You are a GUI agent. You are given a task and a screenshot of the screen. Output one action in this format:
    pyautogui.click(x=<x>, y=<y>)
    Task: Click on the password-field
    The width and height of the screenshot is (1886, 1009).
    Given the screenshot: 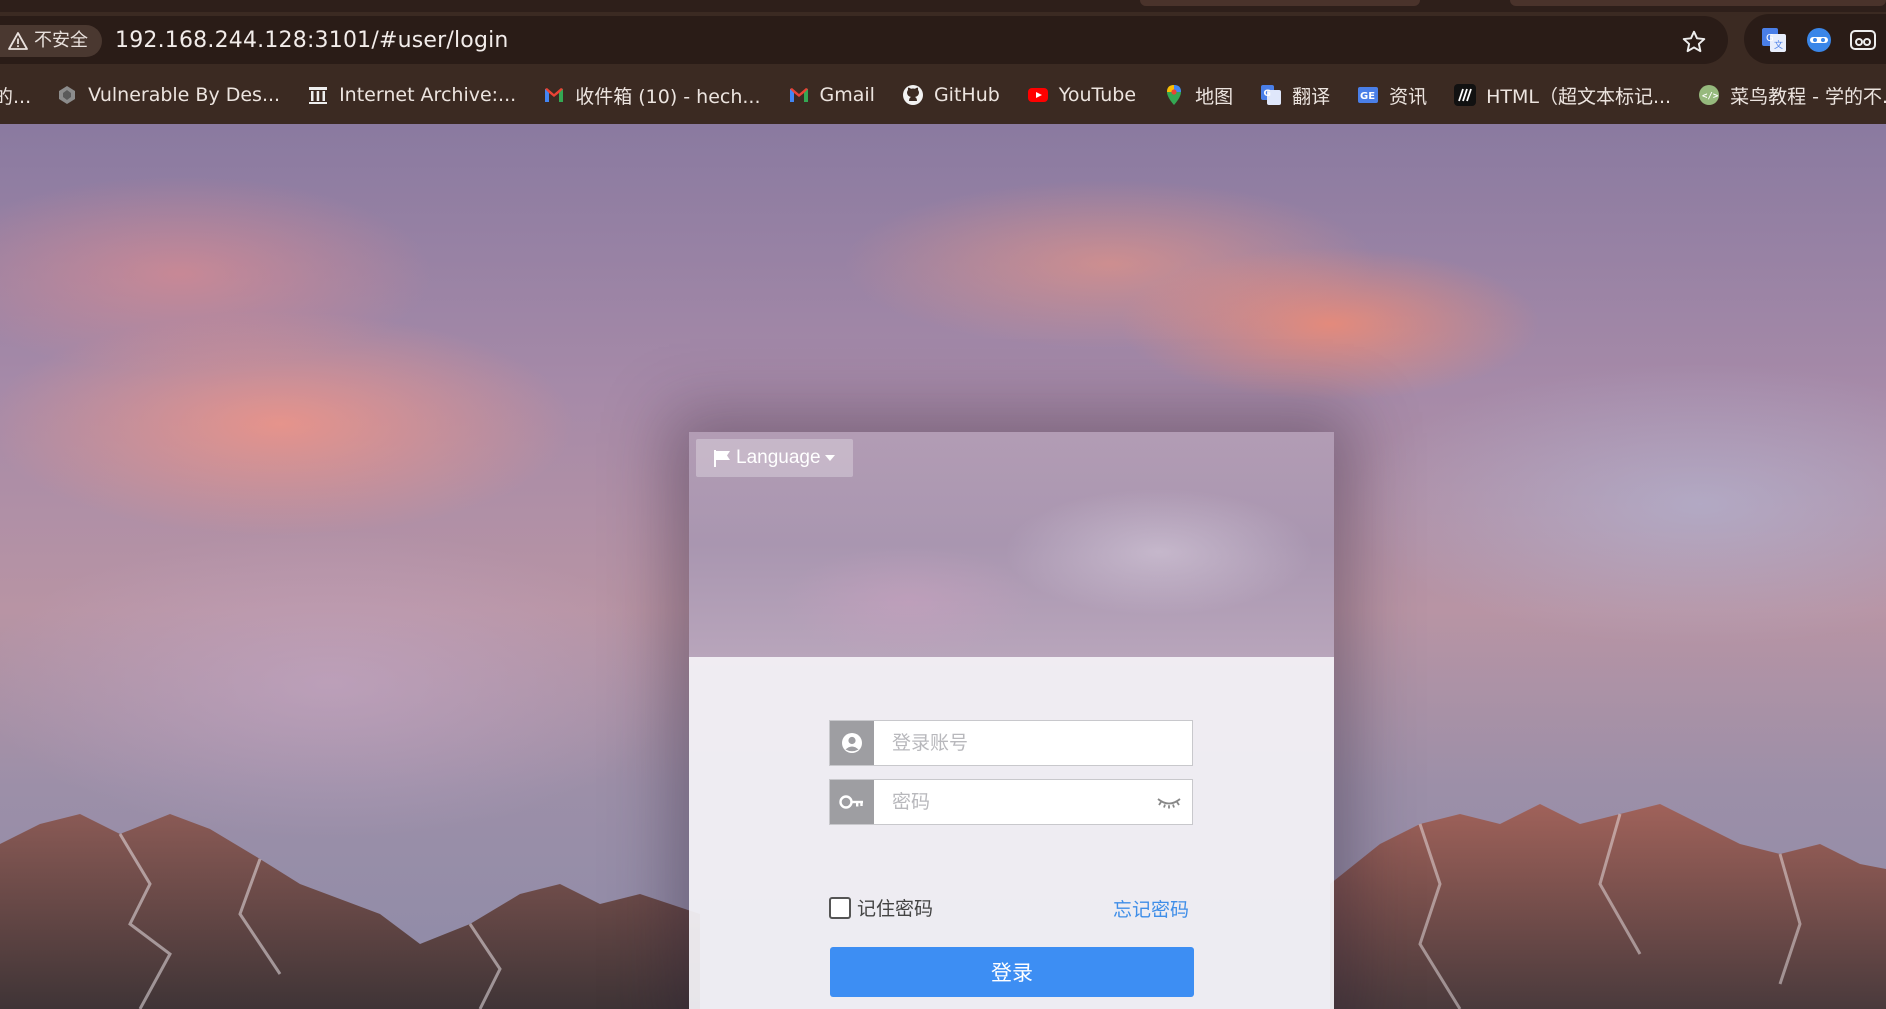 What is the action you would take?
    pyautogui.click(x=1011, y=802)
    